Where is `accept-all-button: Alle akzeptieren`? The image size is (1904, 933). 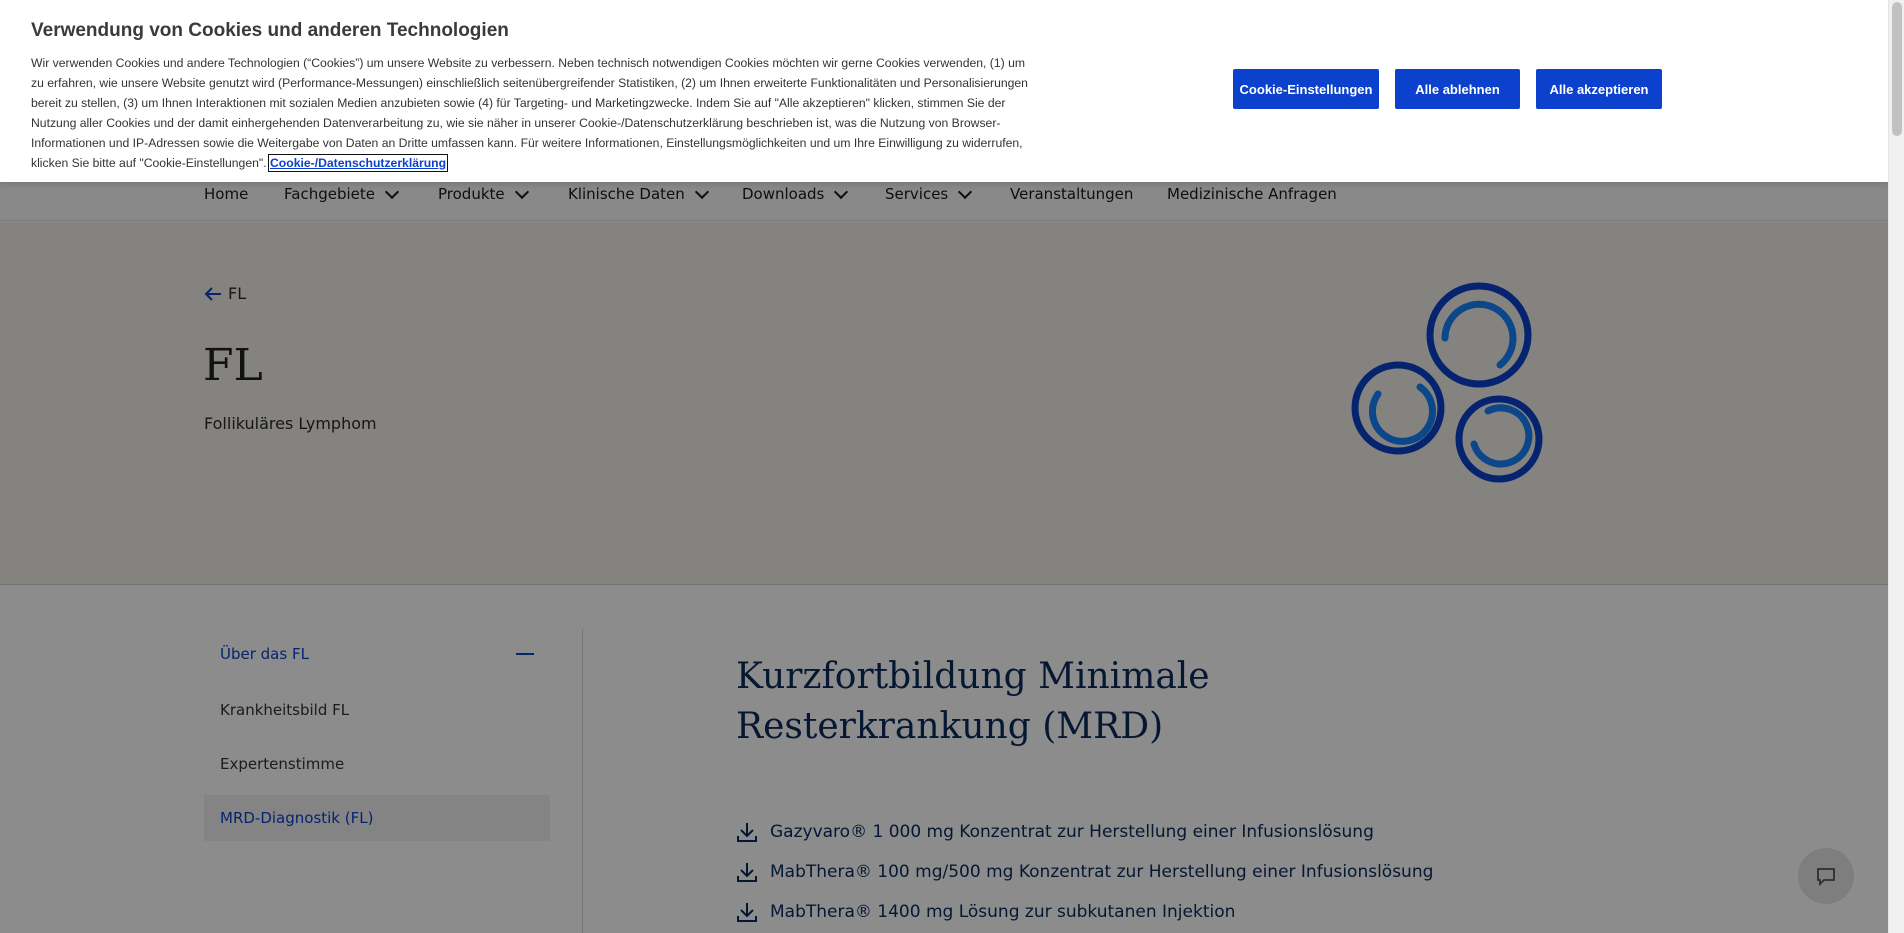
accept-all-button: Alle akzeptieren is located at coordinates (1599, 89).